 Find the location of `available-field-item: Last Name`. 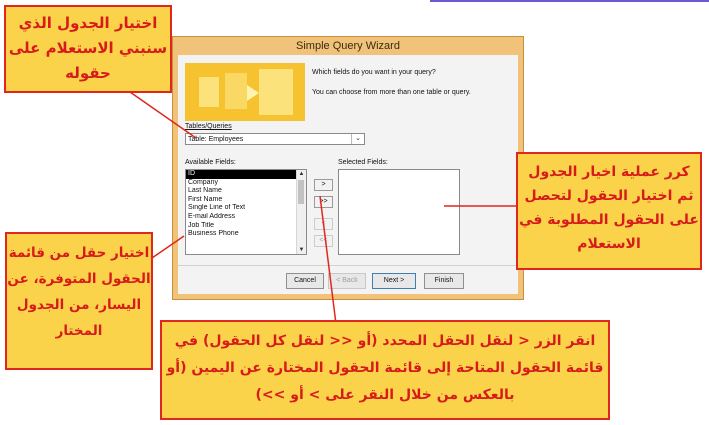

available-field-item: Last Name is located at coordinates (241, 191).